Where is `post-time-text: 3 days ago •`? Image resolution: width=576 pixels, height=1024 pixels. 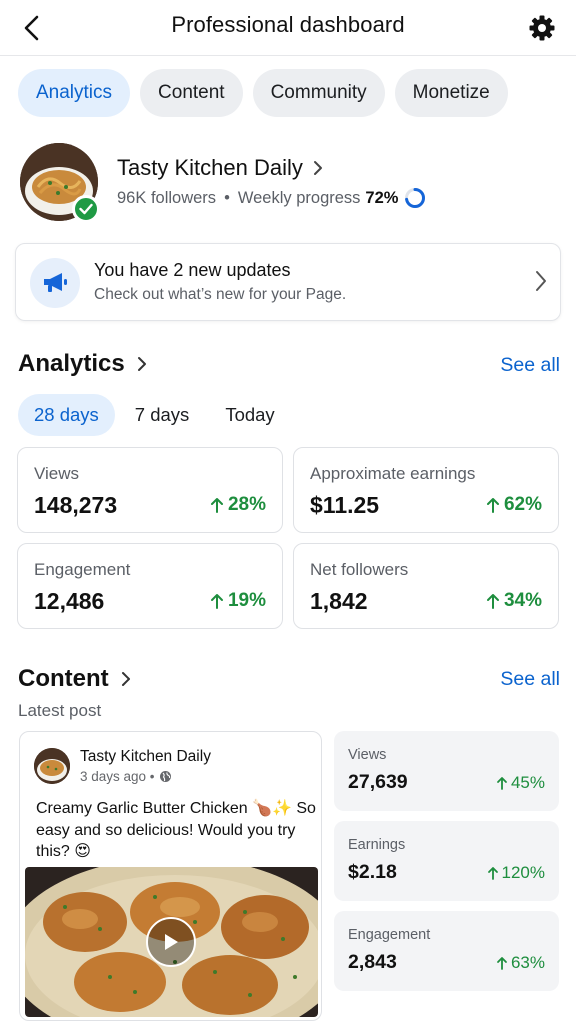
post-time-text: 3 days ago • is located at coordinates (117, 776).